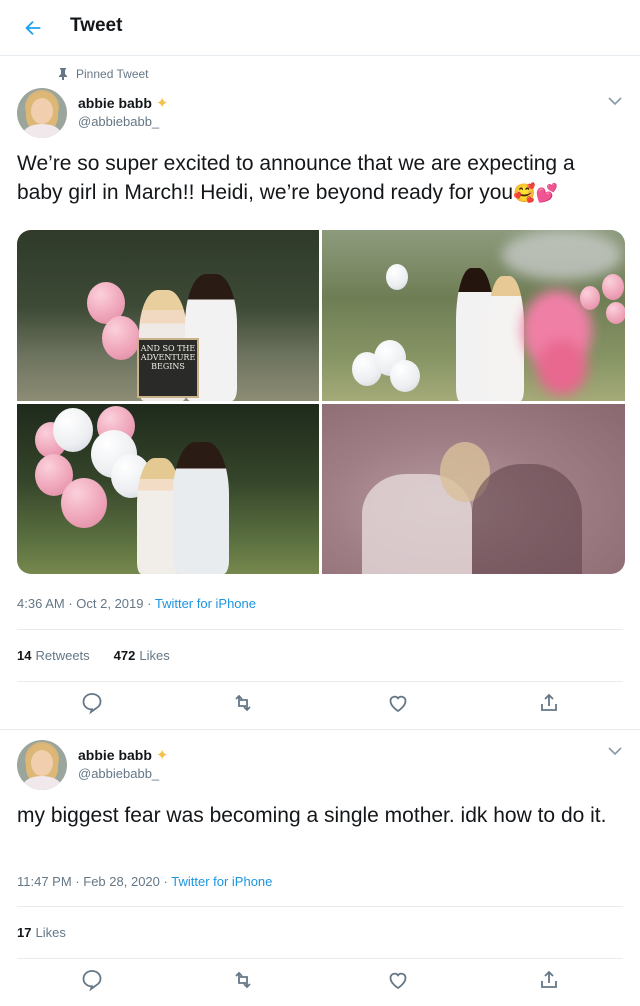 This screenshot has height=1006, width=640. I want to click on tweet-date: Oct 2, 2019, so click(109, 603).